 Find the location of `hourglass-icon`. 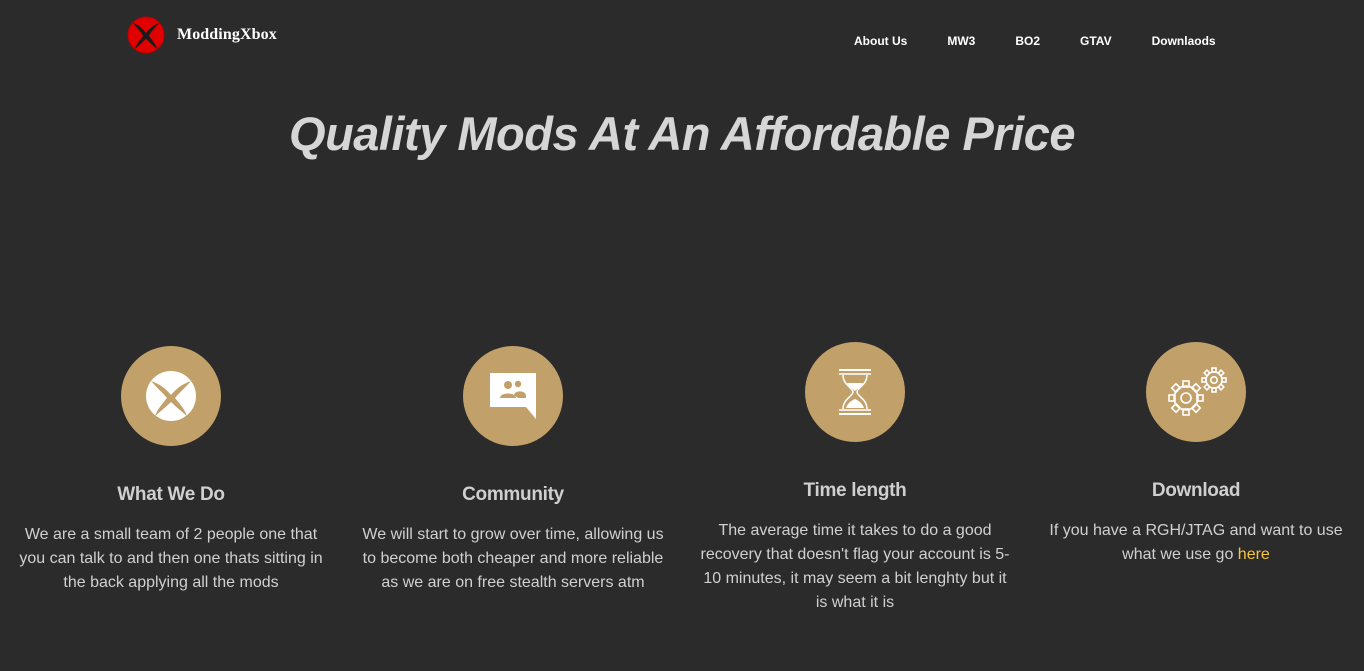

hourglass-icon is located at coordinates (855, 392).